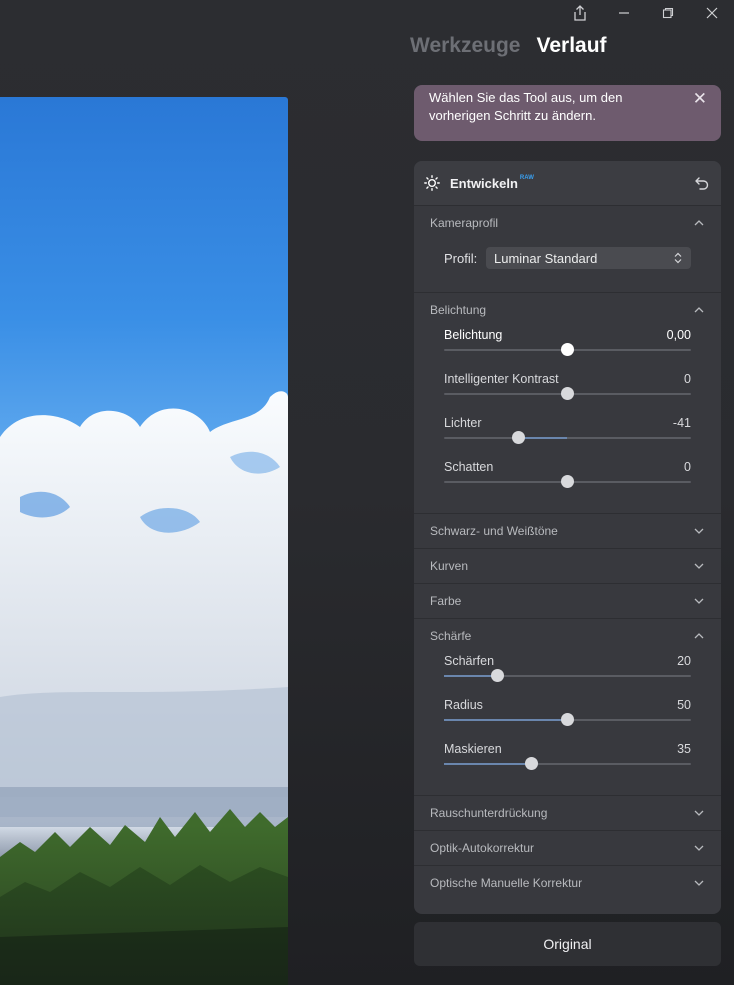 This screenshot has width=734, height=985. Describe the element at coordinates (489, 813) in the screenshot. I see `section-title: Rauschunterdrückung` at that location.